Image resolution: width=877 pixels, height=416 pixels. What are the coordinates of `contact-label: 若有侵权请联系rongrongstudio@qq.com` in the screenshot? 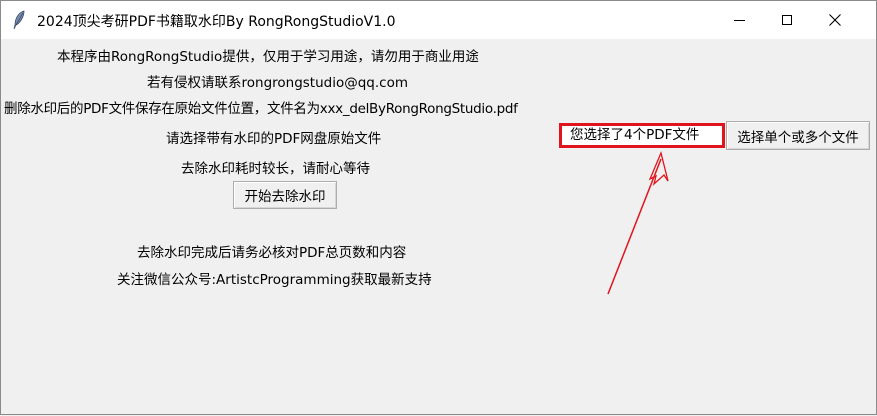 It's located at (278, 83).